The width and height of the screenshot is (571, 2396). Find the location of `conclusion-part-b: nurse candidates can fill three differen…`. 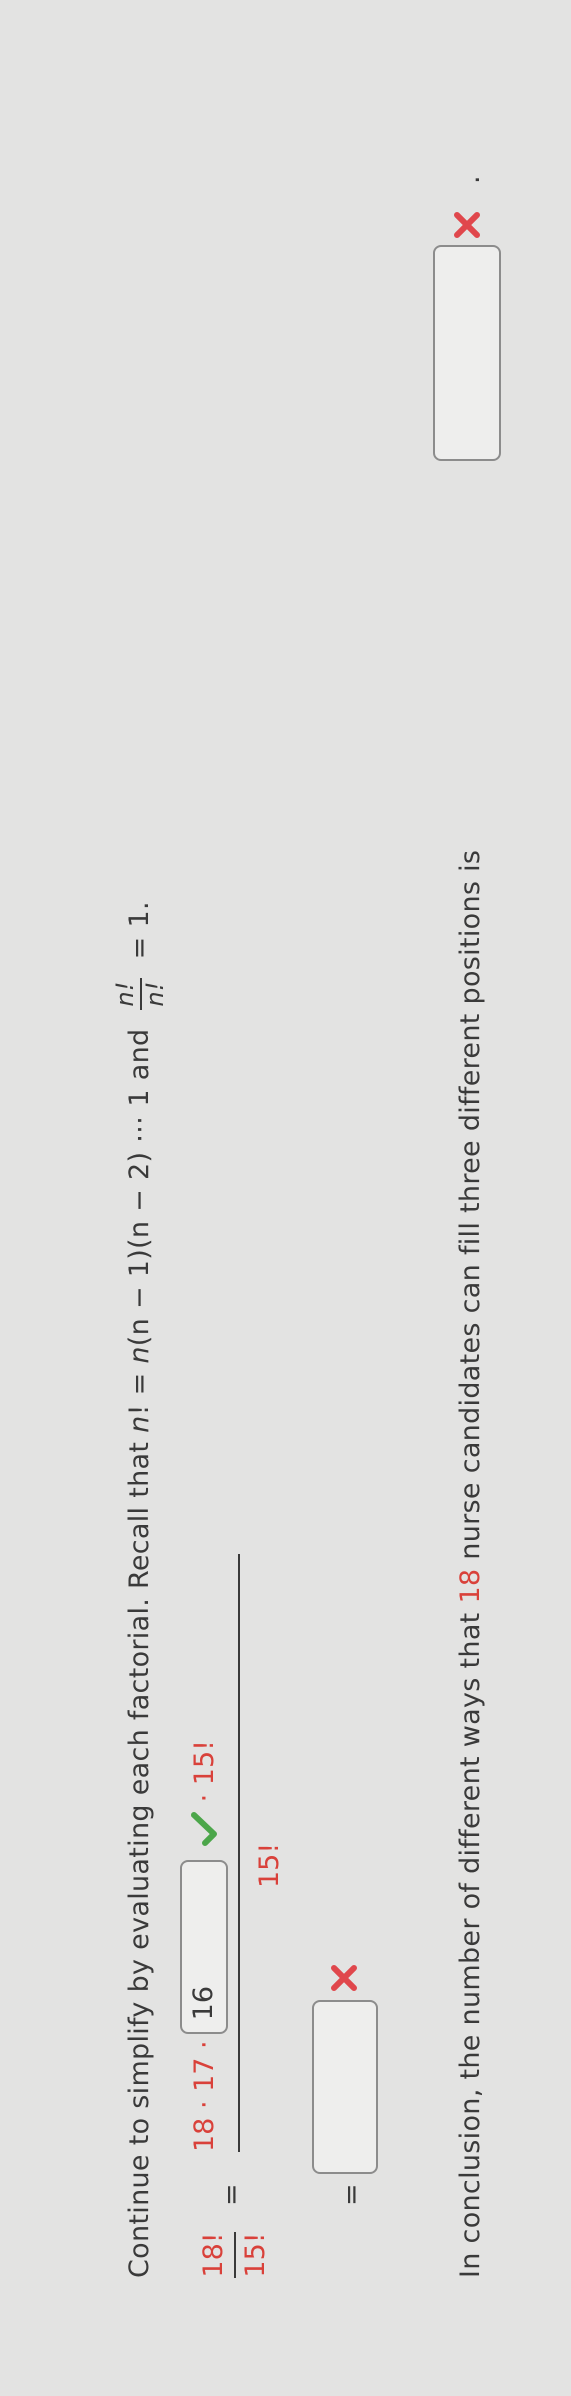

conclusion-part-b: nurse candidates can fill three differen… is located at coordinates (470, 1209).